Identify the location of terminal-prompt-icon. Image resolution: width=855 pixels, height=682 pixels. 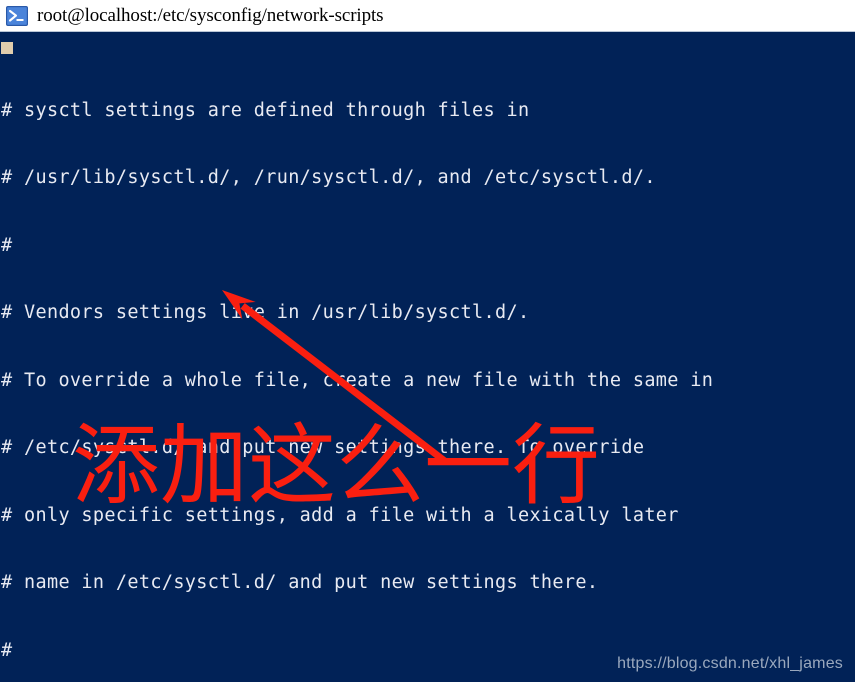
(17, 15).